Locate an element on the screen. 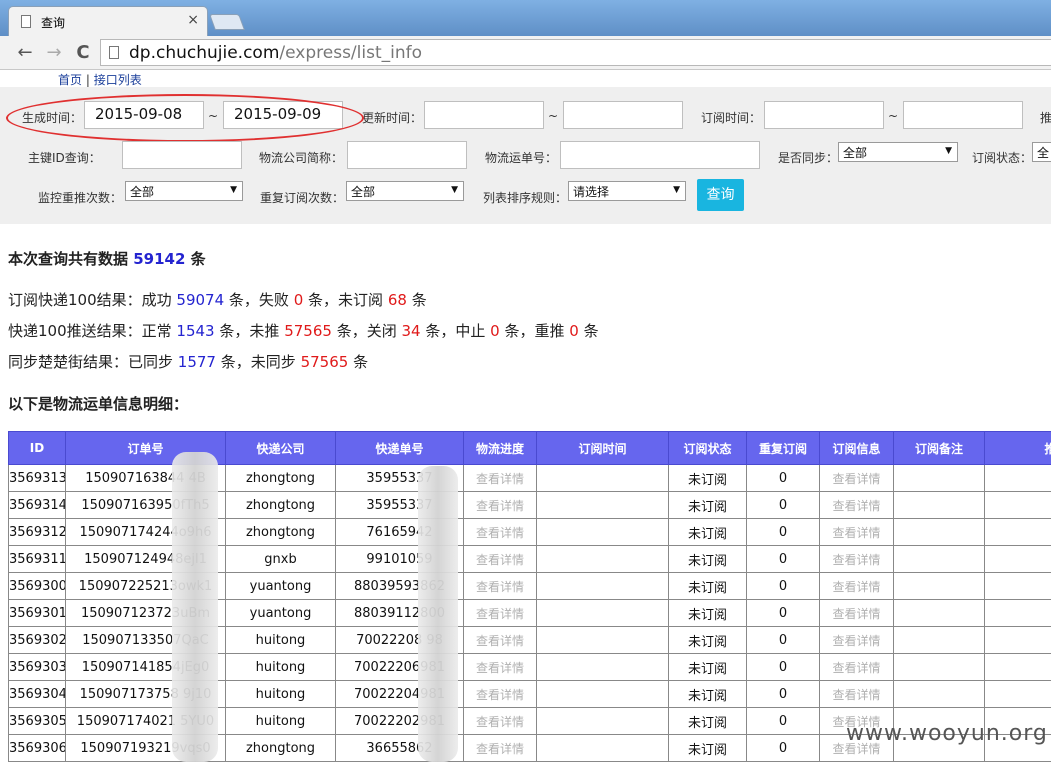  sort-select: 请选择 ▼ is located at coordinates (627, 191).